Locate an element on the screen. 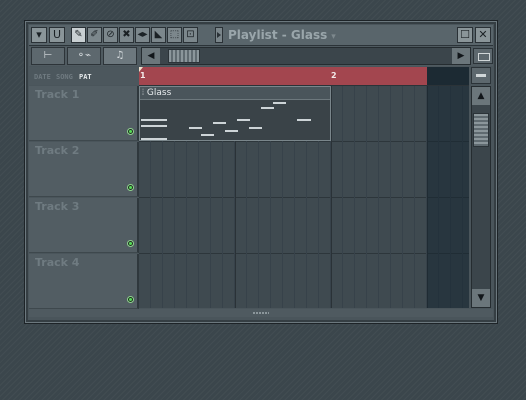  timeline-loop-region is located at coordinates (448, 76).